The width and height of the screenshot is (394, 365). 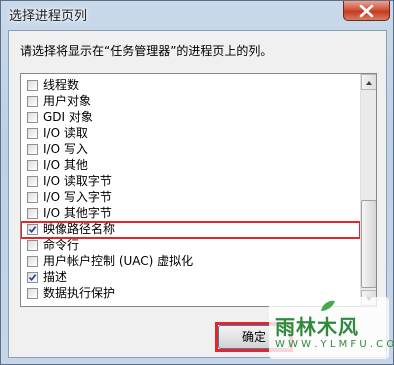 I want to click on column-item: 映像路径名称, so click(x=191, y=230).